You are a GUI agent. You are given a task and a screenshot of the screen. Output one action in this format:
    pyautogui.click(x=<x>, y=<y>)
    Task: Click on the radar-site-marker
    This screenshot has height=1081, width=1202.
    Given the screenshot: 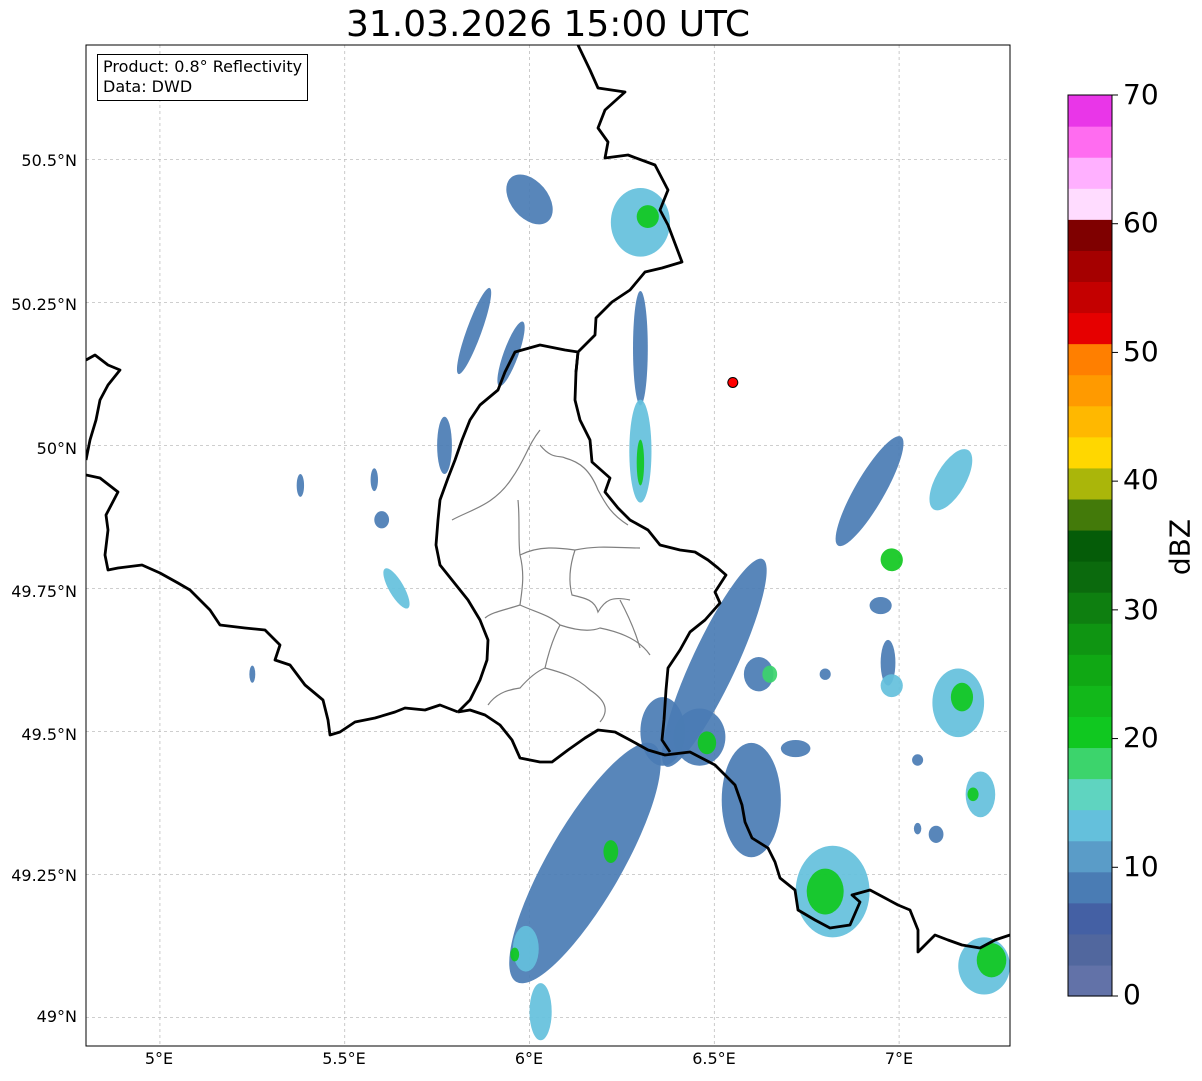 What is the action you would take?
    pyautogui.click(x=733, y=382)
    